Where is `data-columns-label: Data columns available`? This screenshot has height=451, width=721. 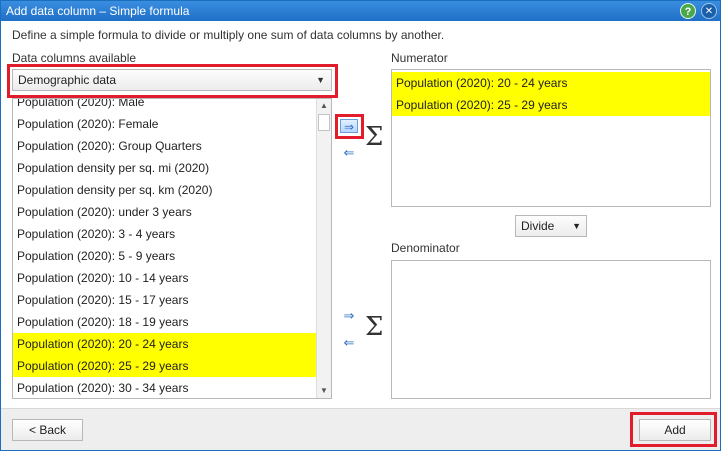
data-columns-label: Data columns available is located at coordinates (74, 58).